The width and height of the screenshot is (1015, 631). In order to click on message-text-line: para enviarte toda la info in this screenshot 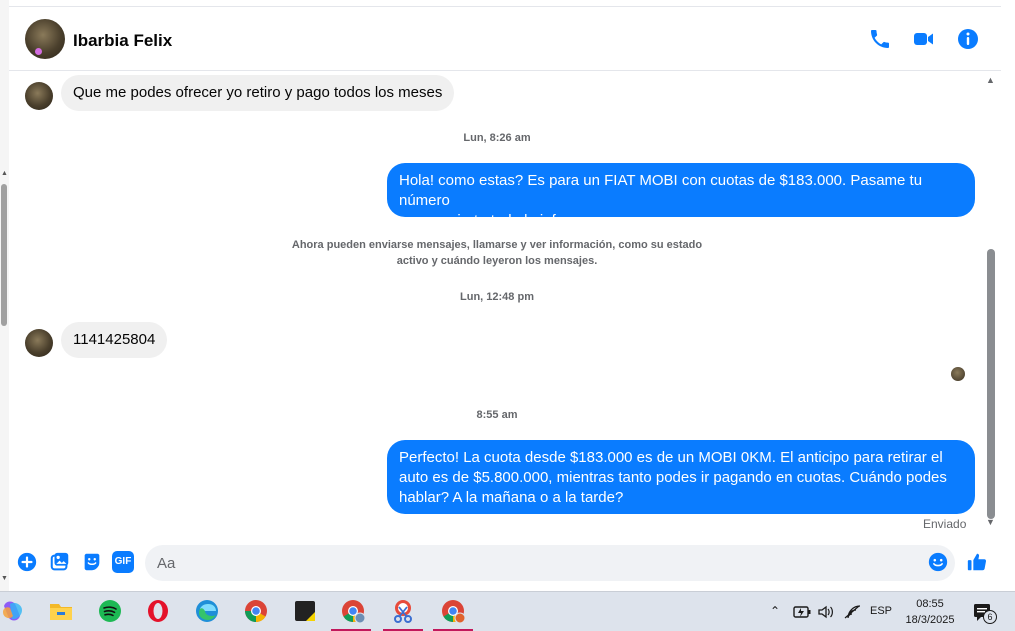, I will do `click(482, 220)`.